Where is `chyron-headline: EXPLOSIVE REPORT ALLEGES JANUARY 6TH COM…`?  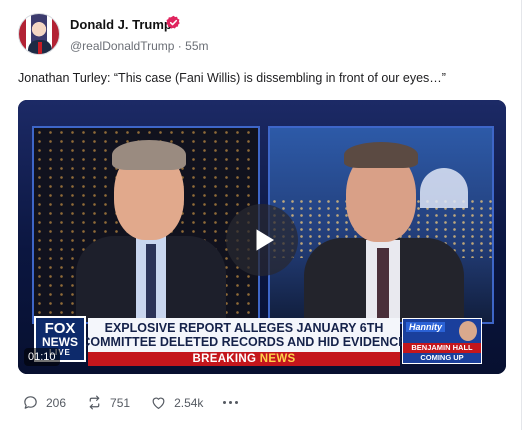
chyron-headline: EXPLOSIVE REPORT ALLEGES JANUARY 6TH COM… is located at coordinates (244, 335).